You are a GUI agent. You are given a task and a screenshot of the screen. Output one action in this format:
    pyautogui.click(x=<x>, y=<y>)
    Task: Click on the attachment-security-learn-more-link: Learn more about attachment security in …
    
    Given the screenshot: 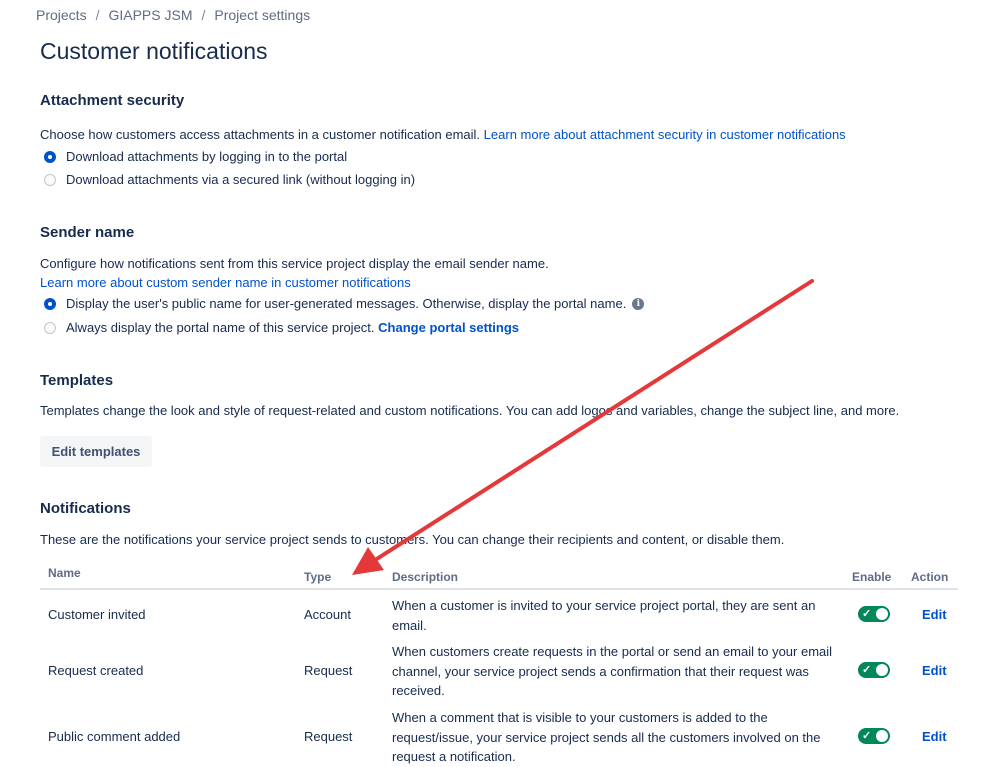 What is the action you would take?
    pyautogui.click(x=665, y=134)
    